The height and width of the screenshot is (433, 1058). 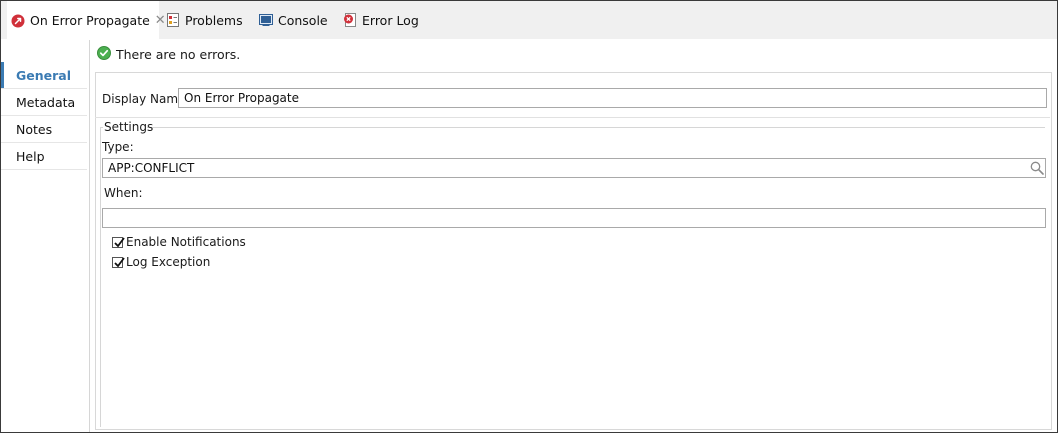 I want to click on tab-problems: Problems, so click(x=204, y=20).